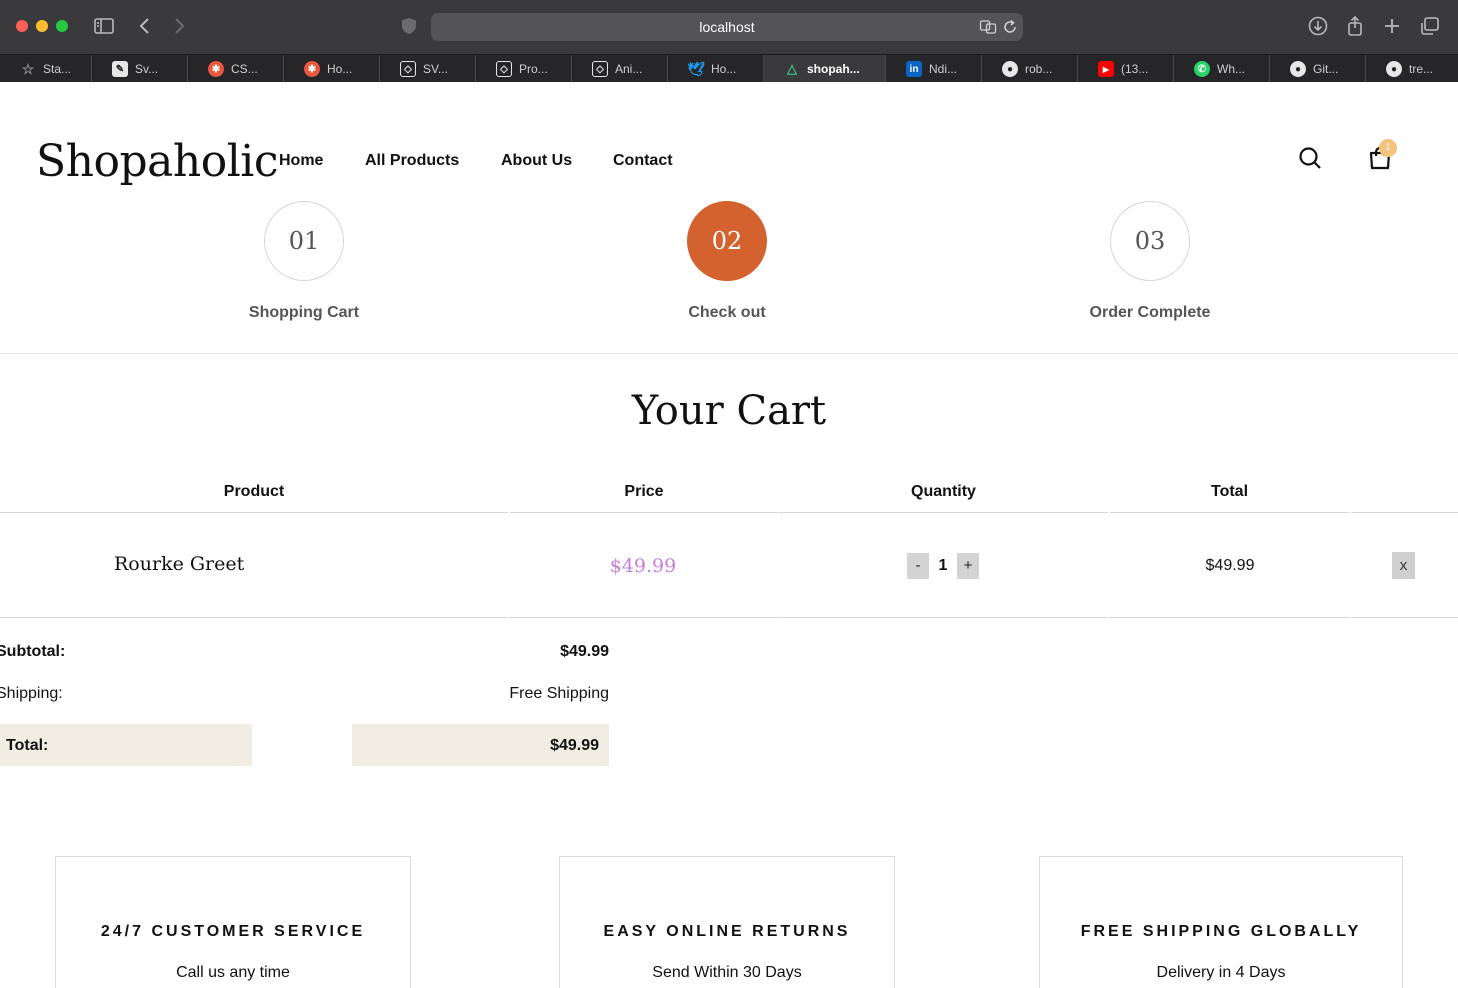 This screenshot has width=1458, height=988. What do you see at coordinates (968, 566) in the screenshot?
I see `quantity-increment-button: +` at bounding box center [968, 566].